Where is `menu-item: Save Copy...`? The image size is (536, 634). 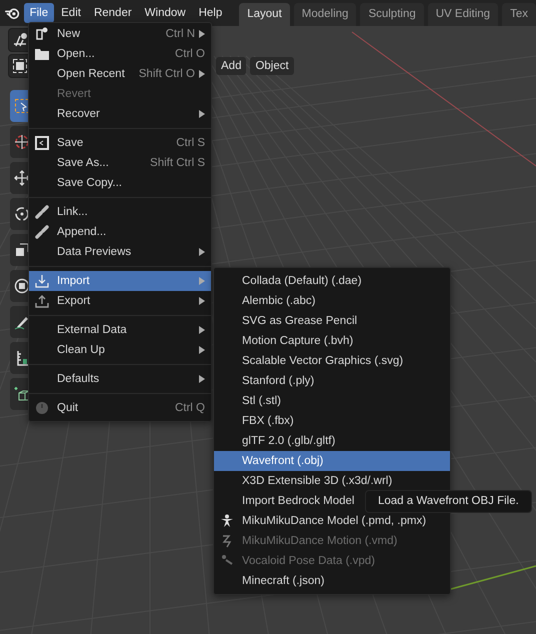 menu-item: Save Copy... is located at coordinates (120, 183).